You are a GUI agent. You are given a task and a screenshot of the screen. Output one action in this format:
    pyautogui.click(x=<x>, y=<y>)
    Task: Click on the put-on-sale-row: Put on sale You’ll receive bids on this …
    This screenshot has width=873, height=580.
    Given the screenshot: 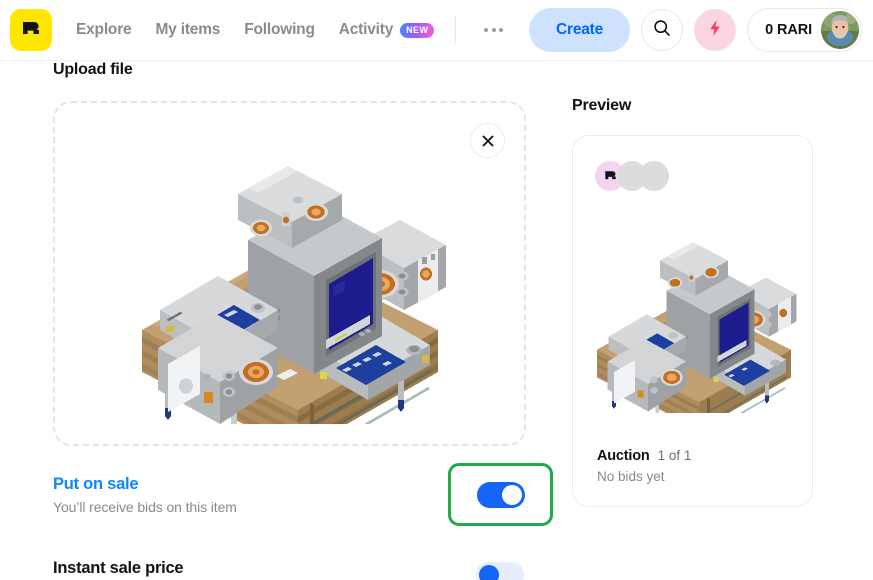 What is the action you would take?
    pyautogui.click(x=303, y=495)
    